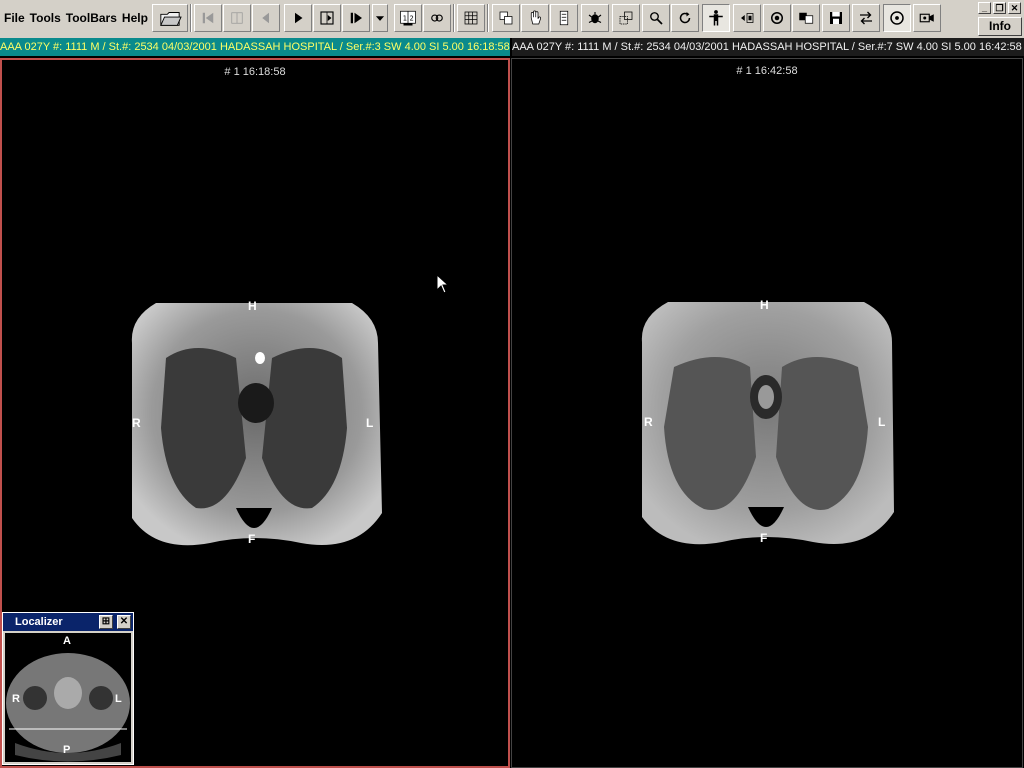 The image size is (1024, 768). I want to click on stack-icon, so click(564, 18).